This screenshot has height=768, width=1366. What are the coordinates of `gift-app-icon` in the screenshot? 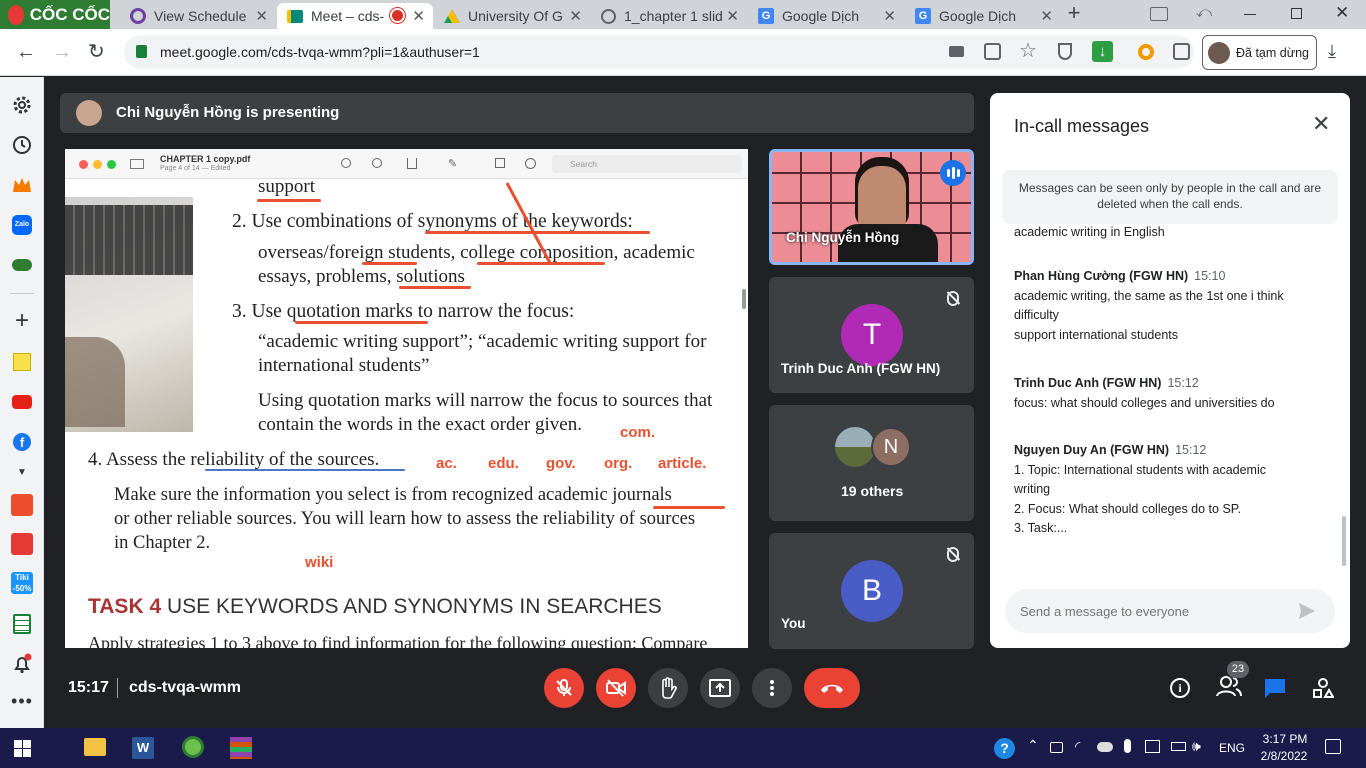 It's located at (22, 544).